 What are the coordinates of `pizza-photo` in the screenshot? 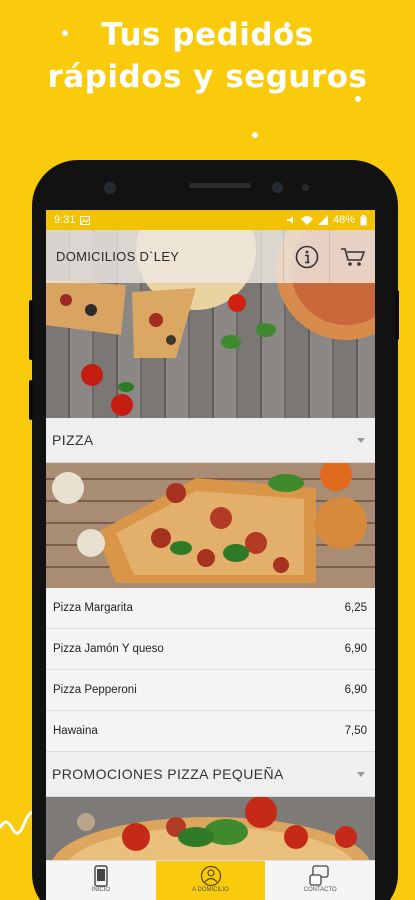 It's located at (209, 523).